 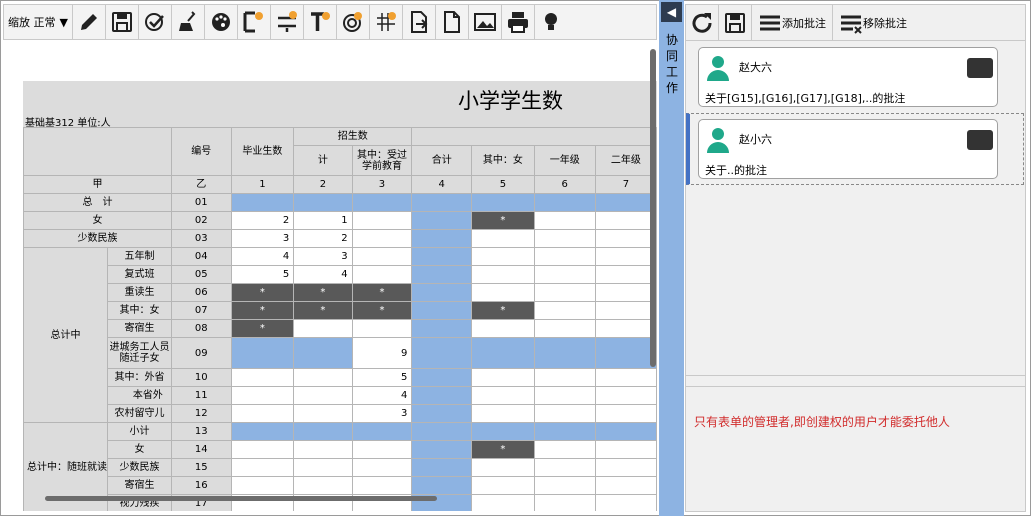 What do you see at coordinates (323, 220) in the screenshot?
I see `cell-v2: 1` at bounding box center [323, 220].